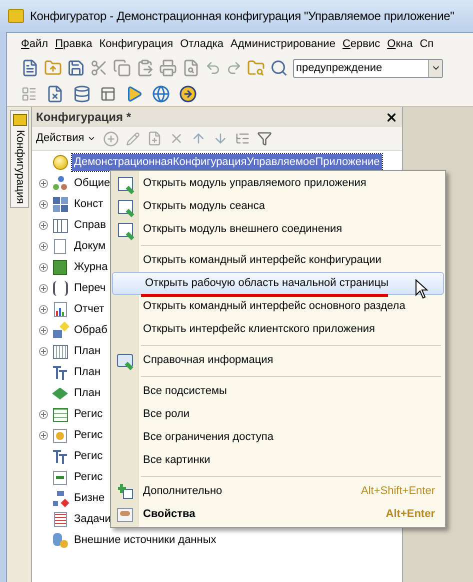 The image size is (473, 582). Describe the element at coordinates (278, 183) in the screenshot. I see `context-menu-item: Открыть модуль управляемого приложения` at that location.